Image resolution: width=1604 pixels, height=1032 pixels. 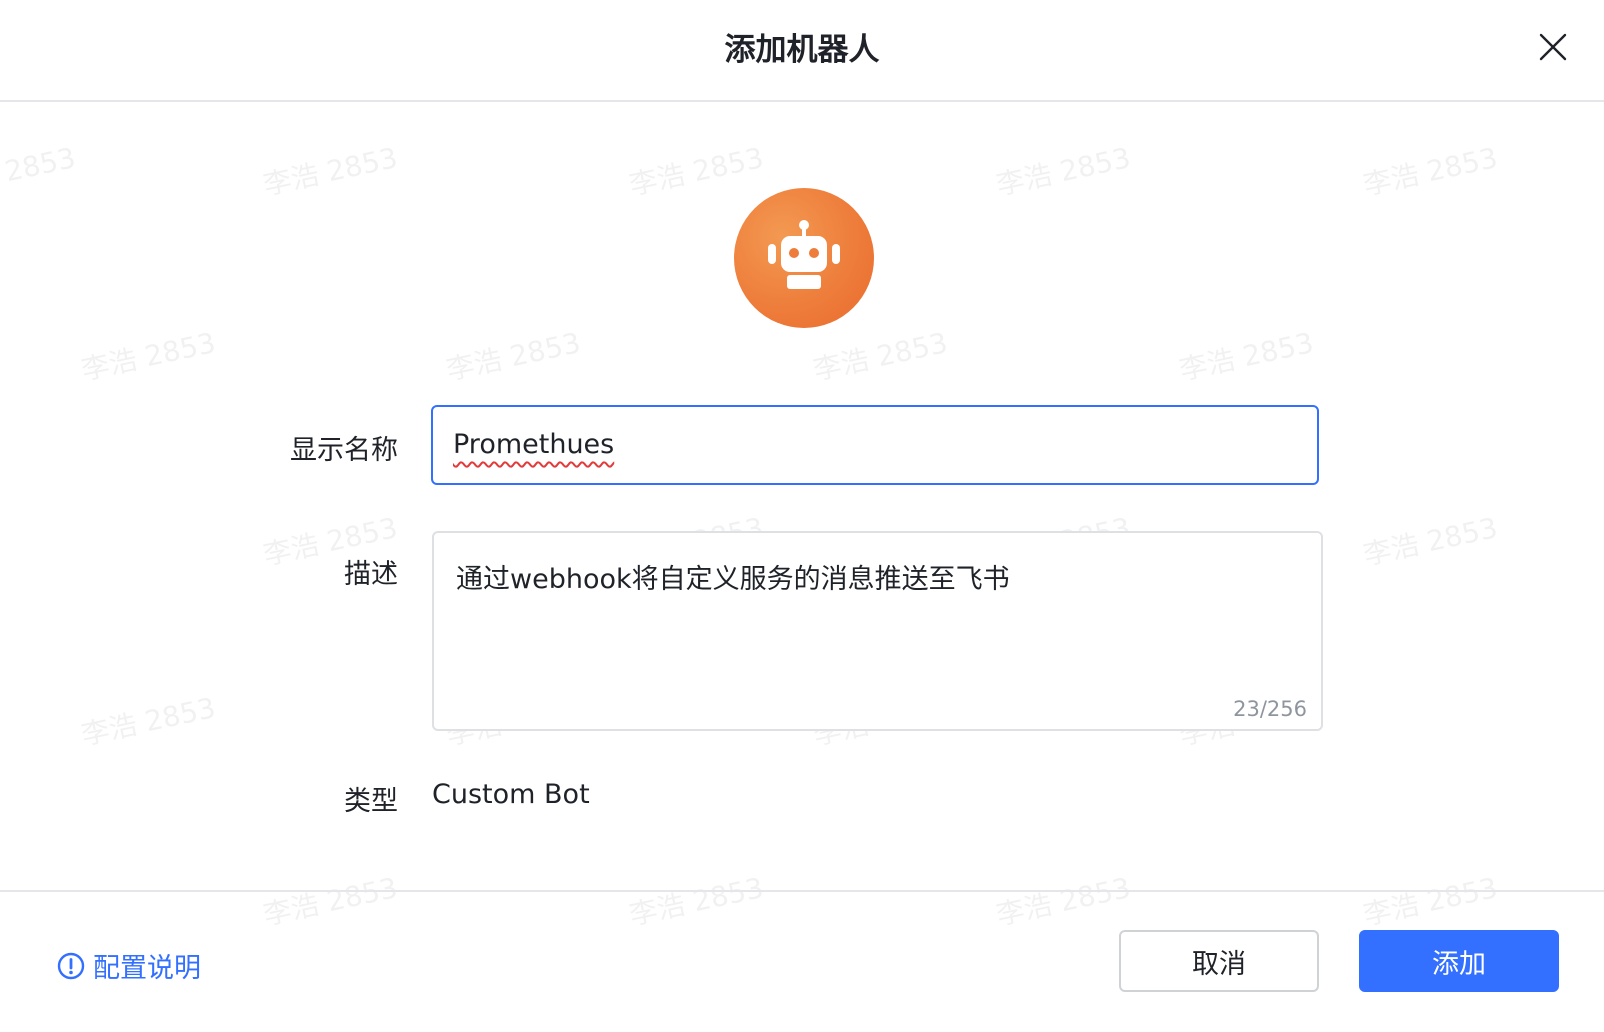 What do you see at coordinates (1459, 961) in the screenshot?
I see `add-button: 添加` at bounding box center [1459, 961].